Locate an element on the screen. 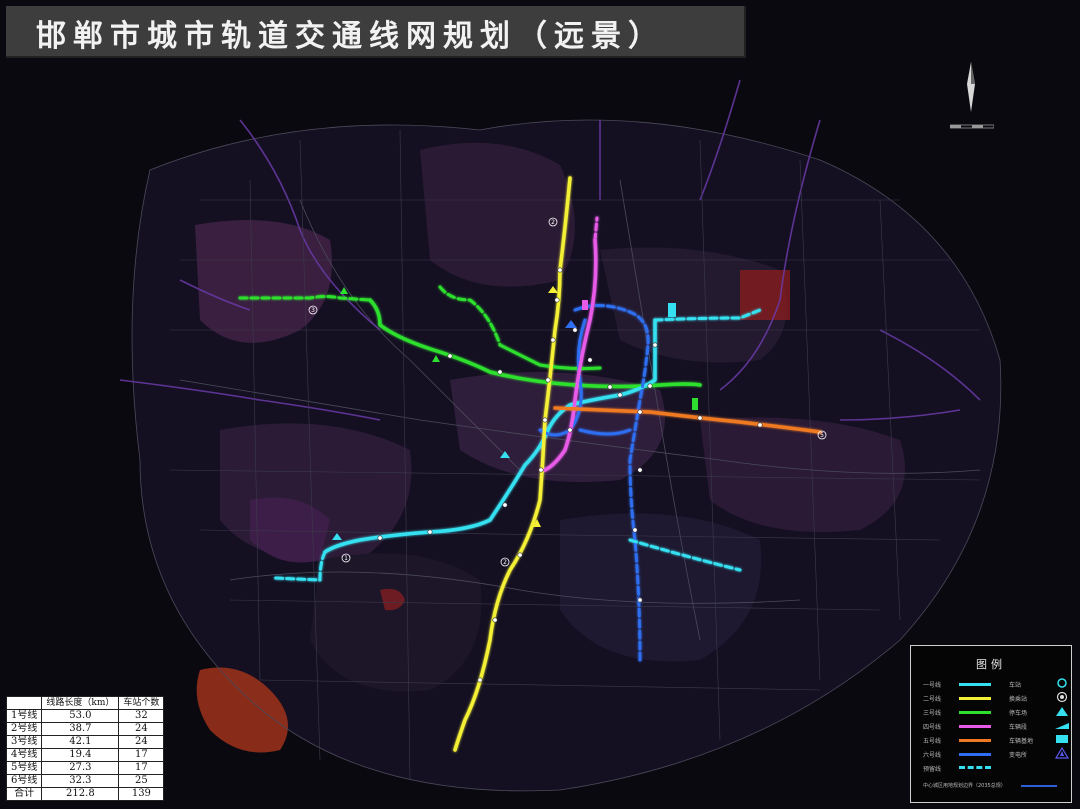 The height and width of the screenshot is (809, 1080). legend-line-label: 一号线 is located at coordinates (932, 685).